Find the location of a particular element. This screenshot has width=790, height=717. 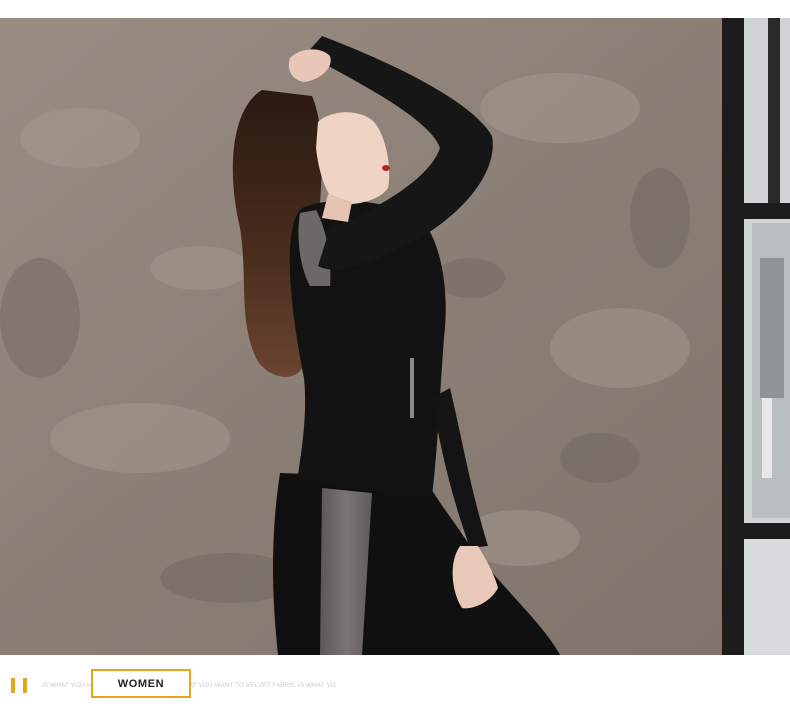

zipper is located at coordinates (412, 388).